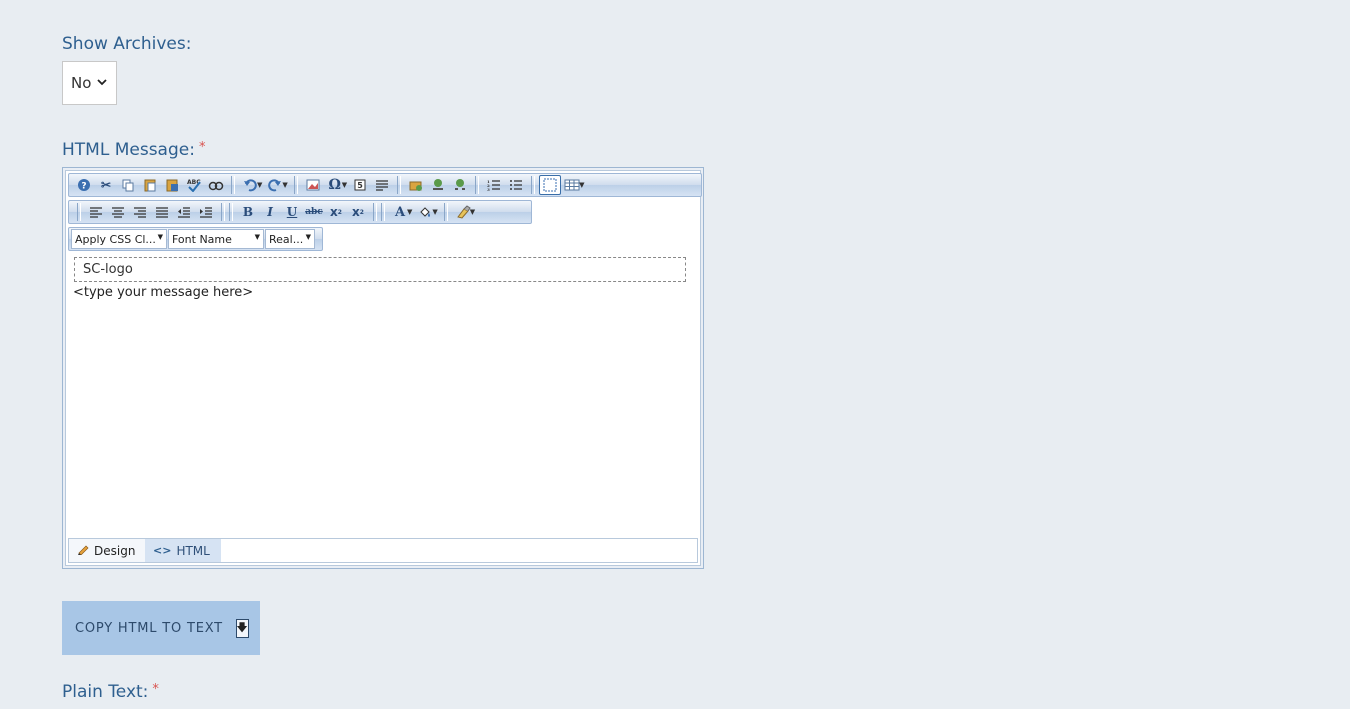 This screenshot has width=1350, height=709. What do you see at coordinates (183, 550) in the screenshot?
I see `tab-html: <> HTML` at bounding box center [183, 550].